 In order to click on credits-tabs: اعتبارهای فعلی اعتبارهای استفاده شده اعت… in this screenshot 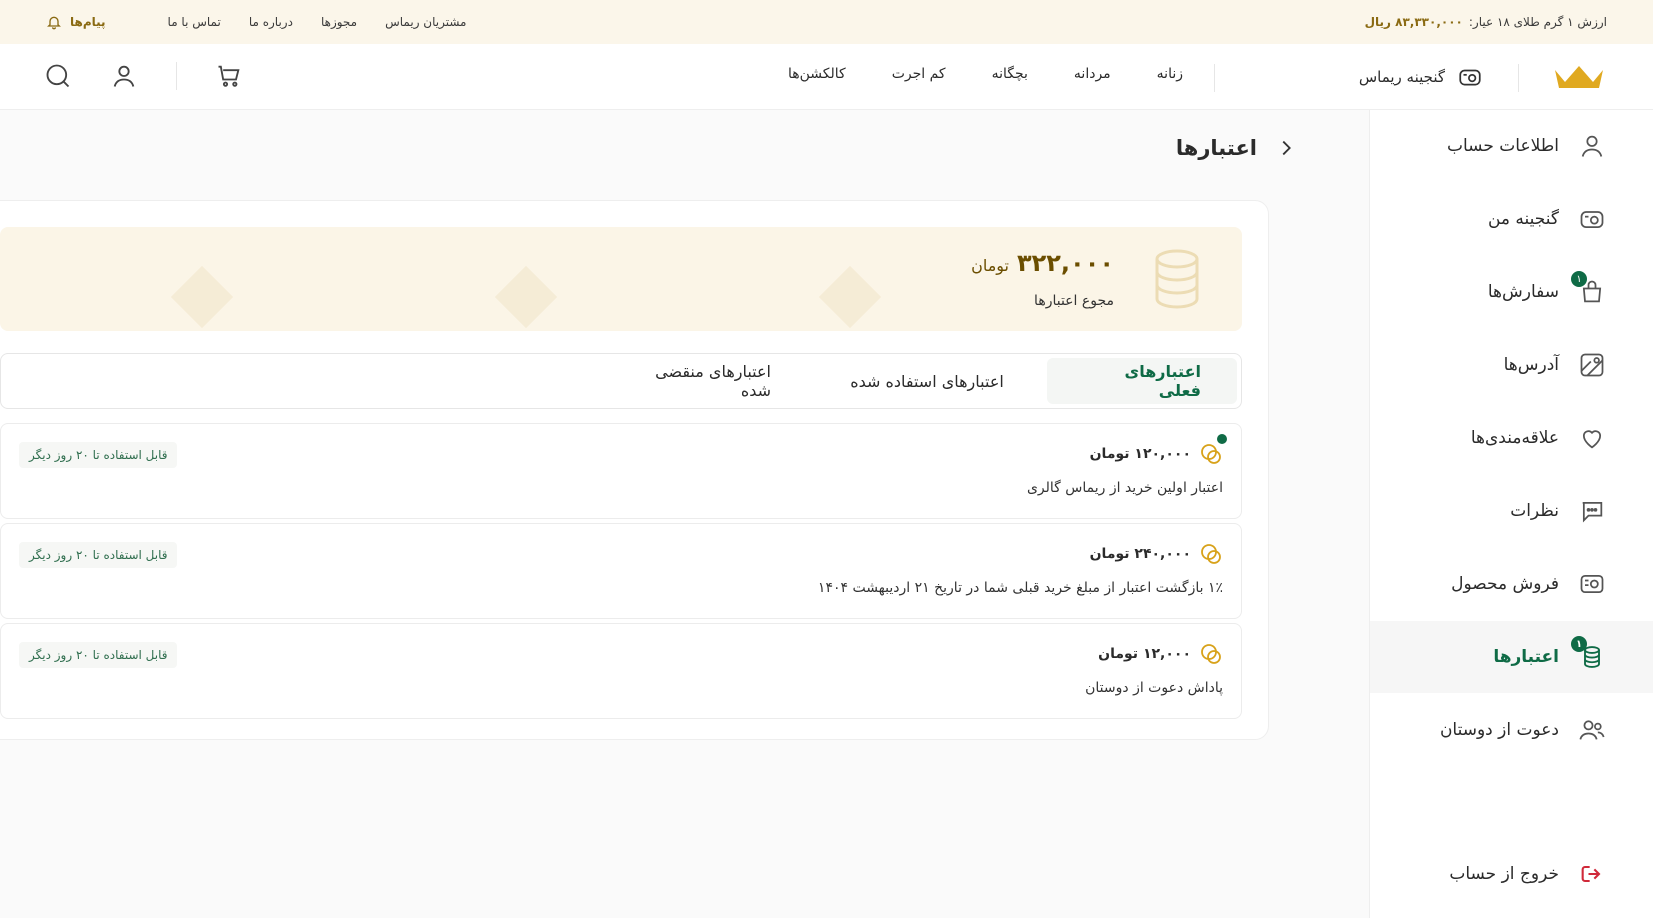, I will do `click(621, 381)`.